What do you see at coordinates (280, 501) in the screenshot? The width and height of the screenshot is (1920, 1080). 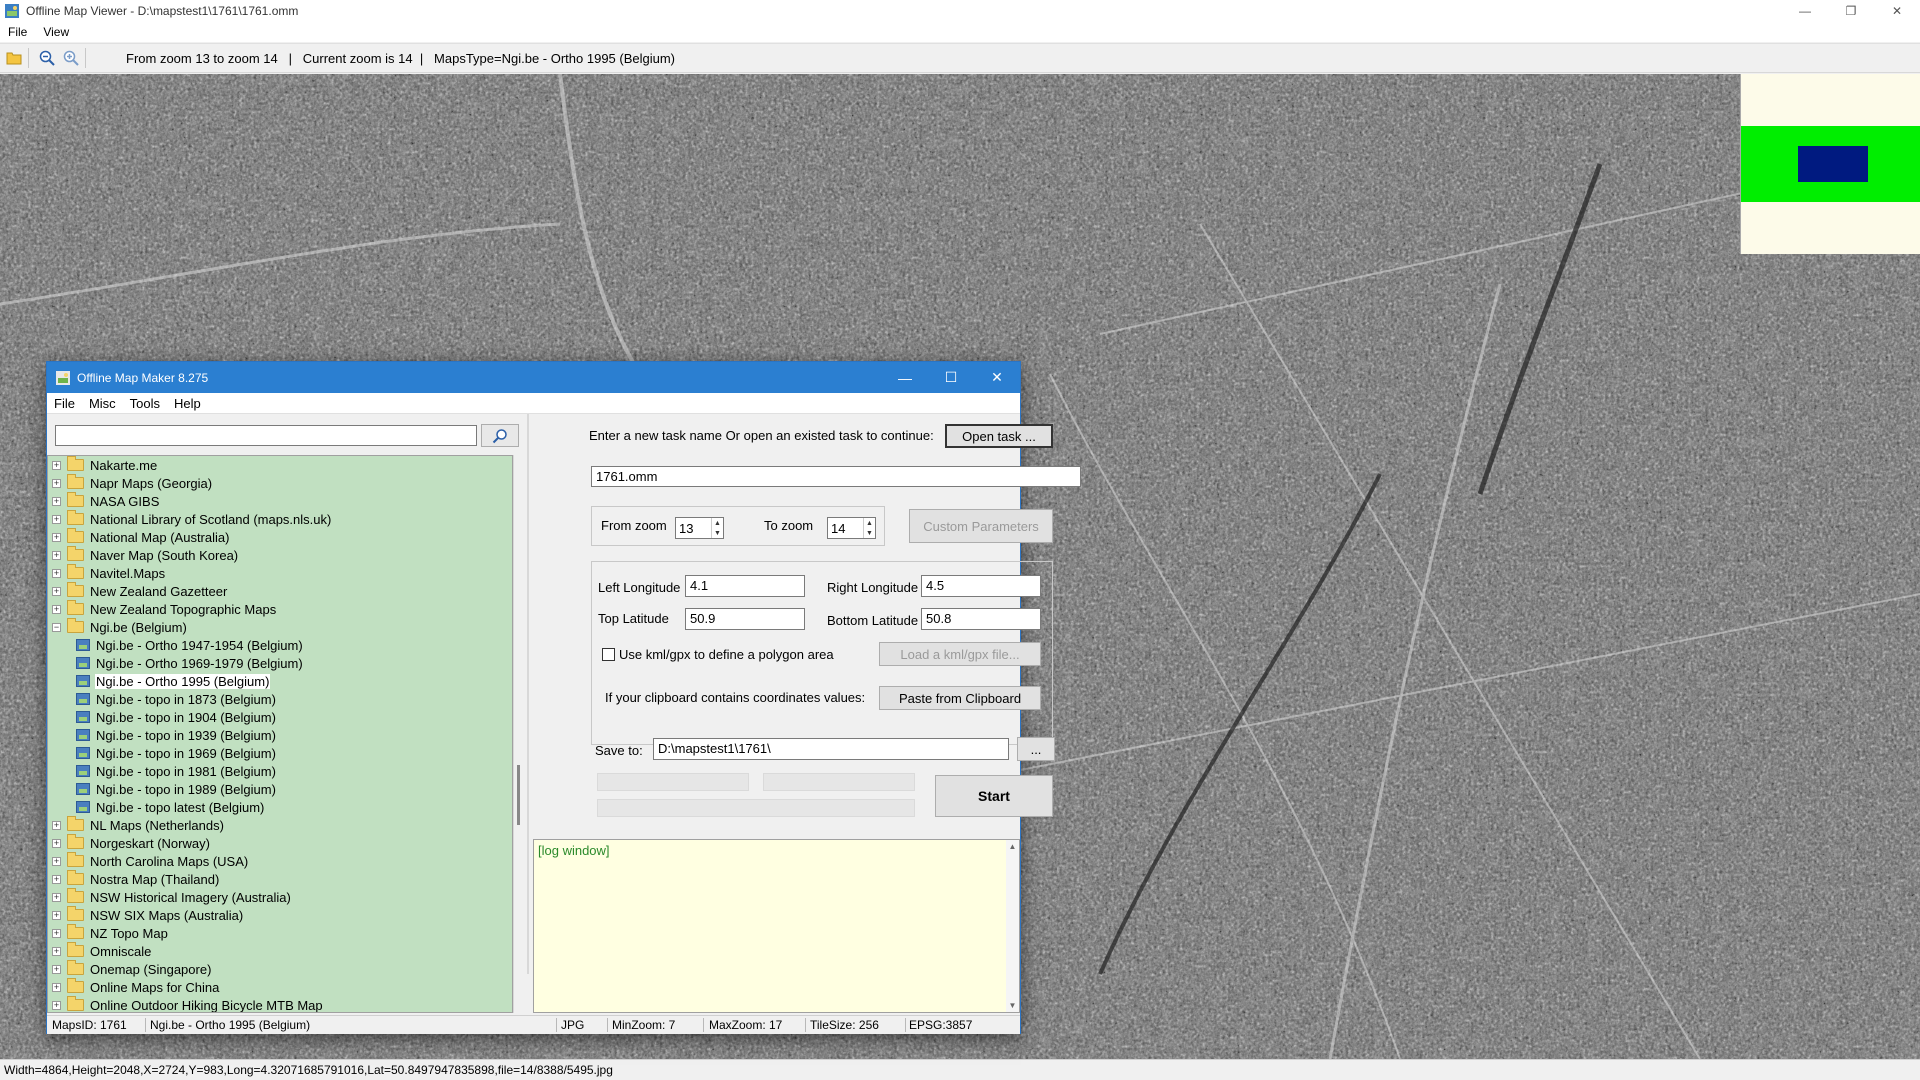 I see `tree-folder-item: + NASA GIBS` at bounding box center [280, 501].